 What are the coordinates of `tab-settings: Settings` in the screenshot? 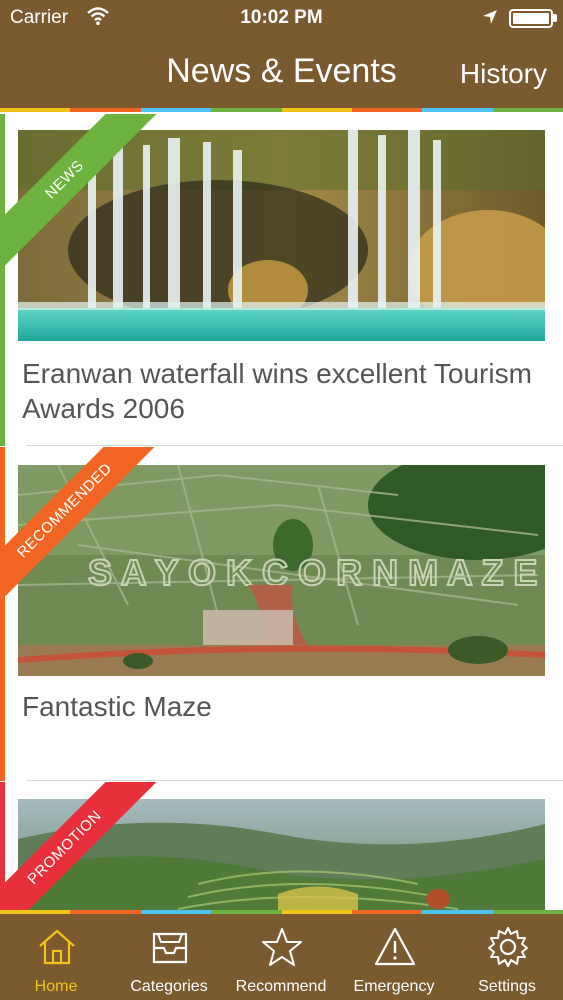 It's located at (507, 957).